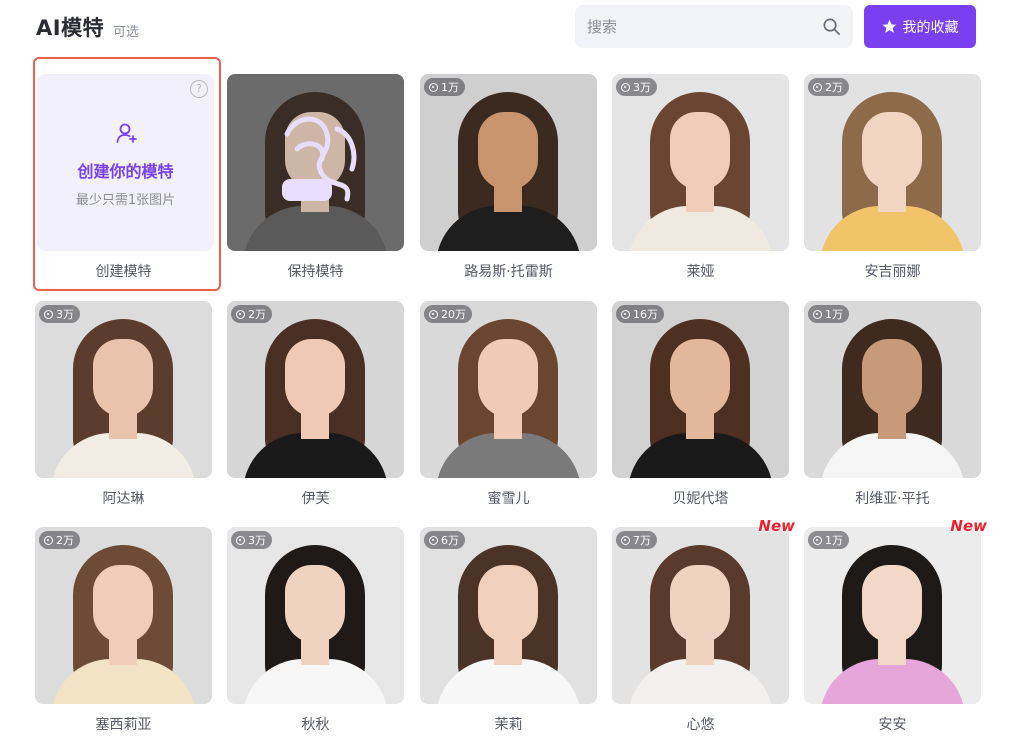 The height and width of the screenshot is (740, 1024). I want to click on views-badge: 7万, so click(636, 540).